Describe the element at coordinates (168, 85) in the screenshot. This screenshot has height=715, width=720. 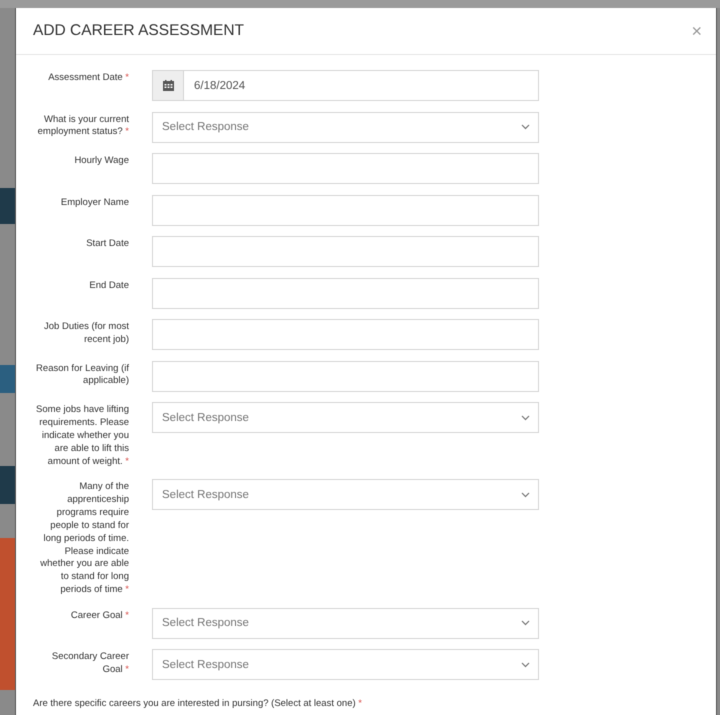
I see `calendar-icon` at that location.